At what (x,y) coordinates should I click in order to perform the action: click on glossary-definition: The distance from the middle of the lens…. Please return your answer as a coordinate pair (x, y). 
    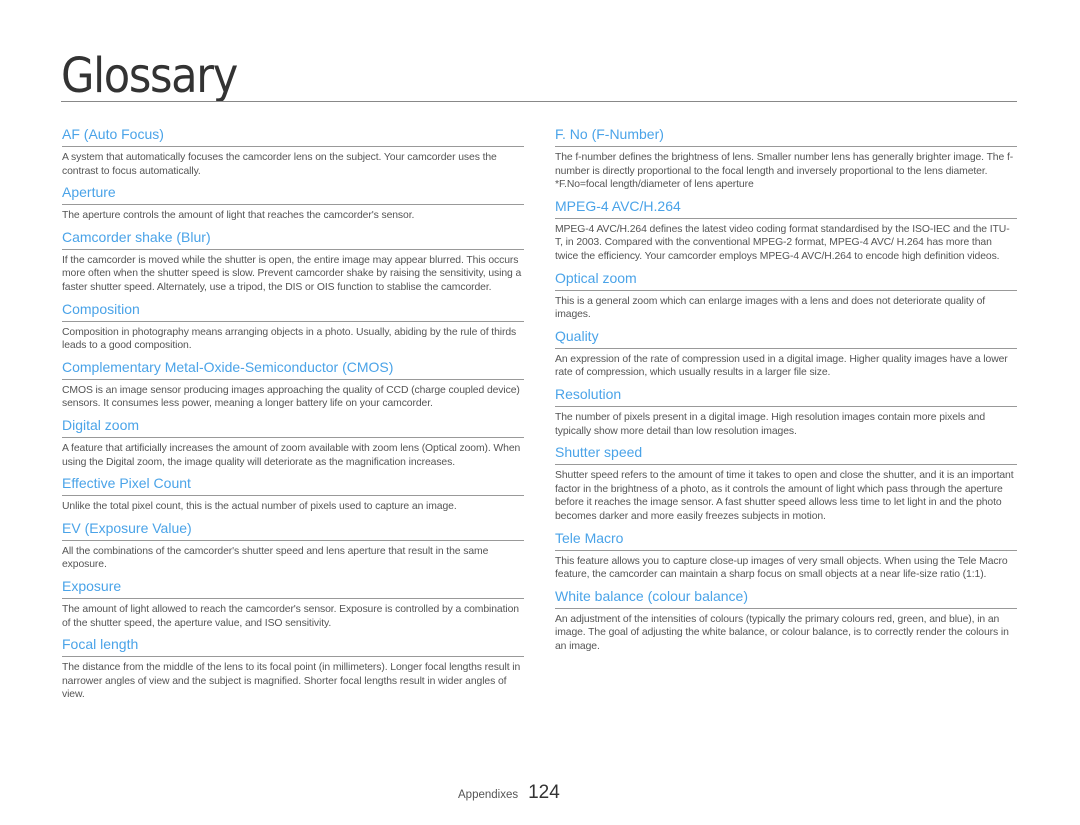
    Looking at the image, I should click on (291, 681).